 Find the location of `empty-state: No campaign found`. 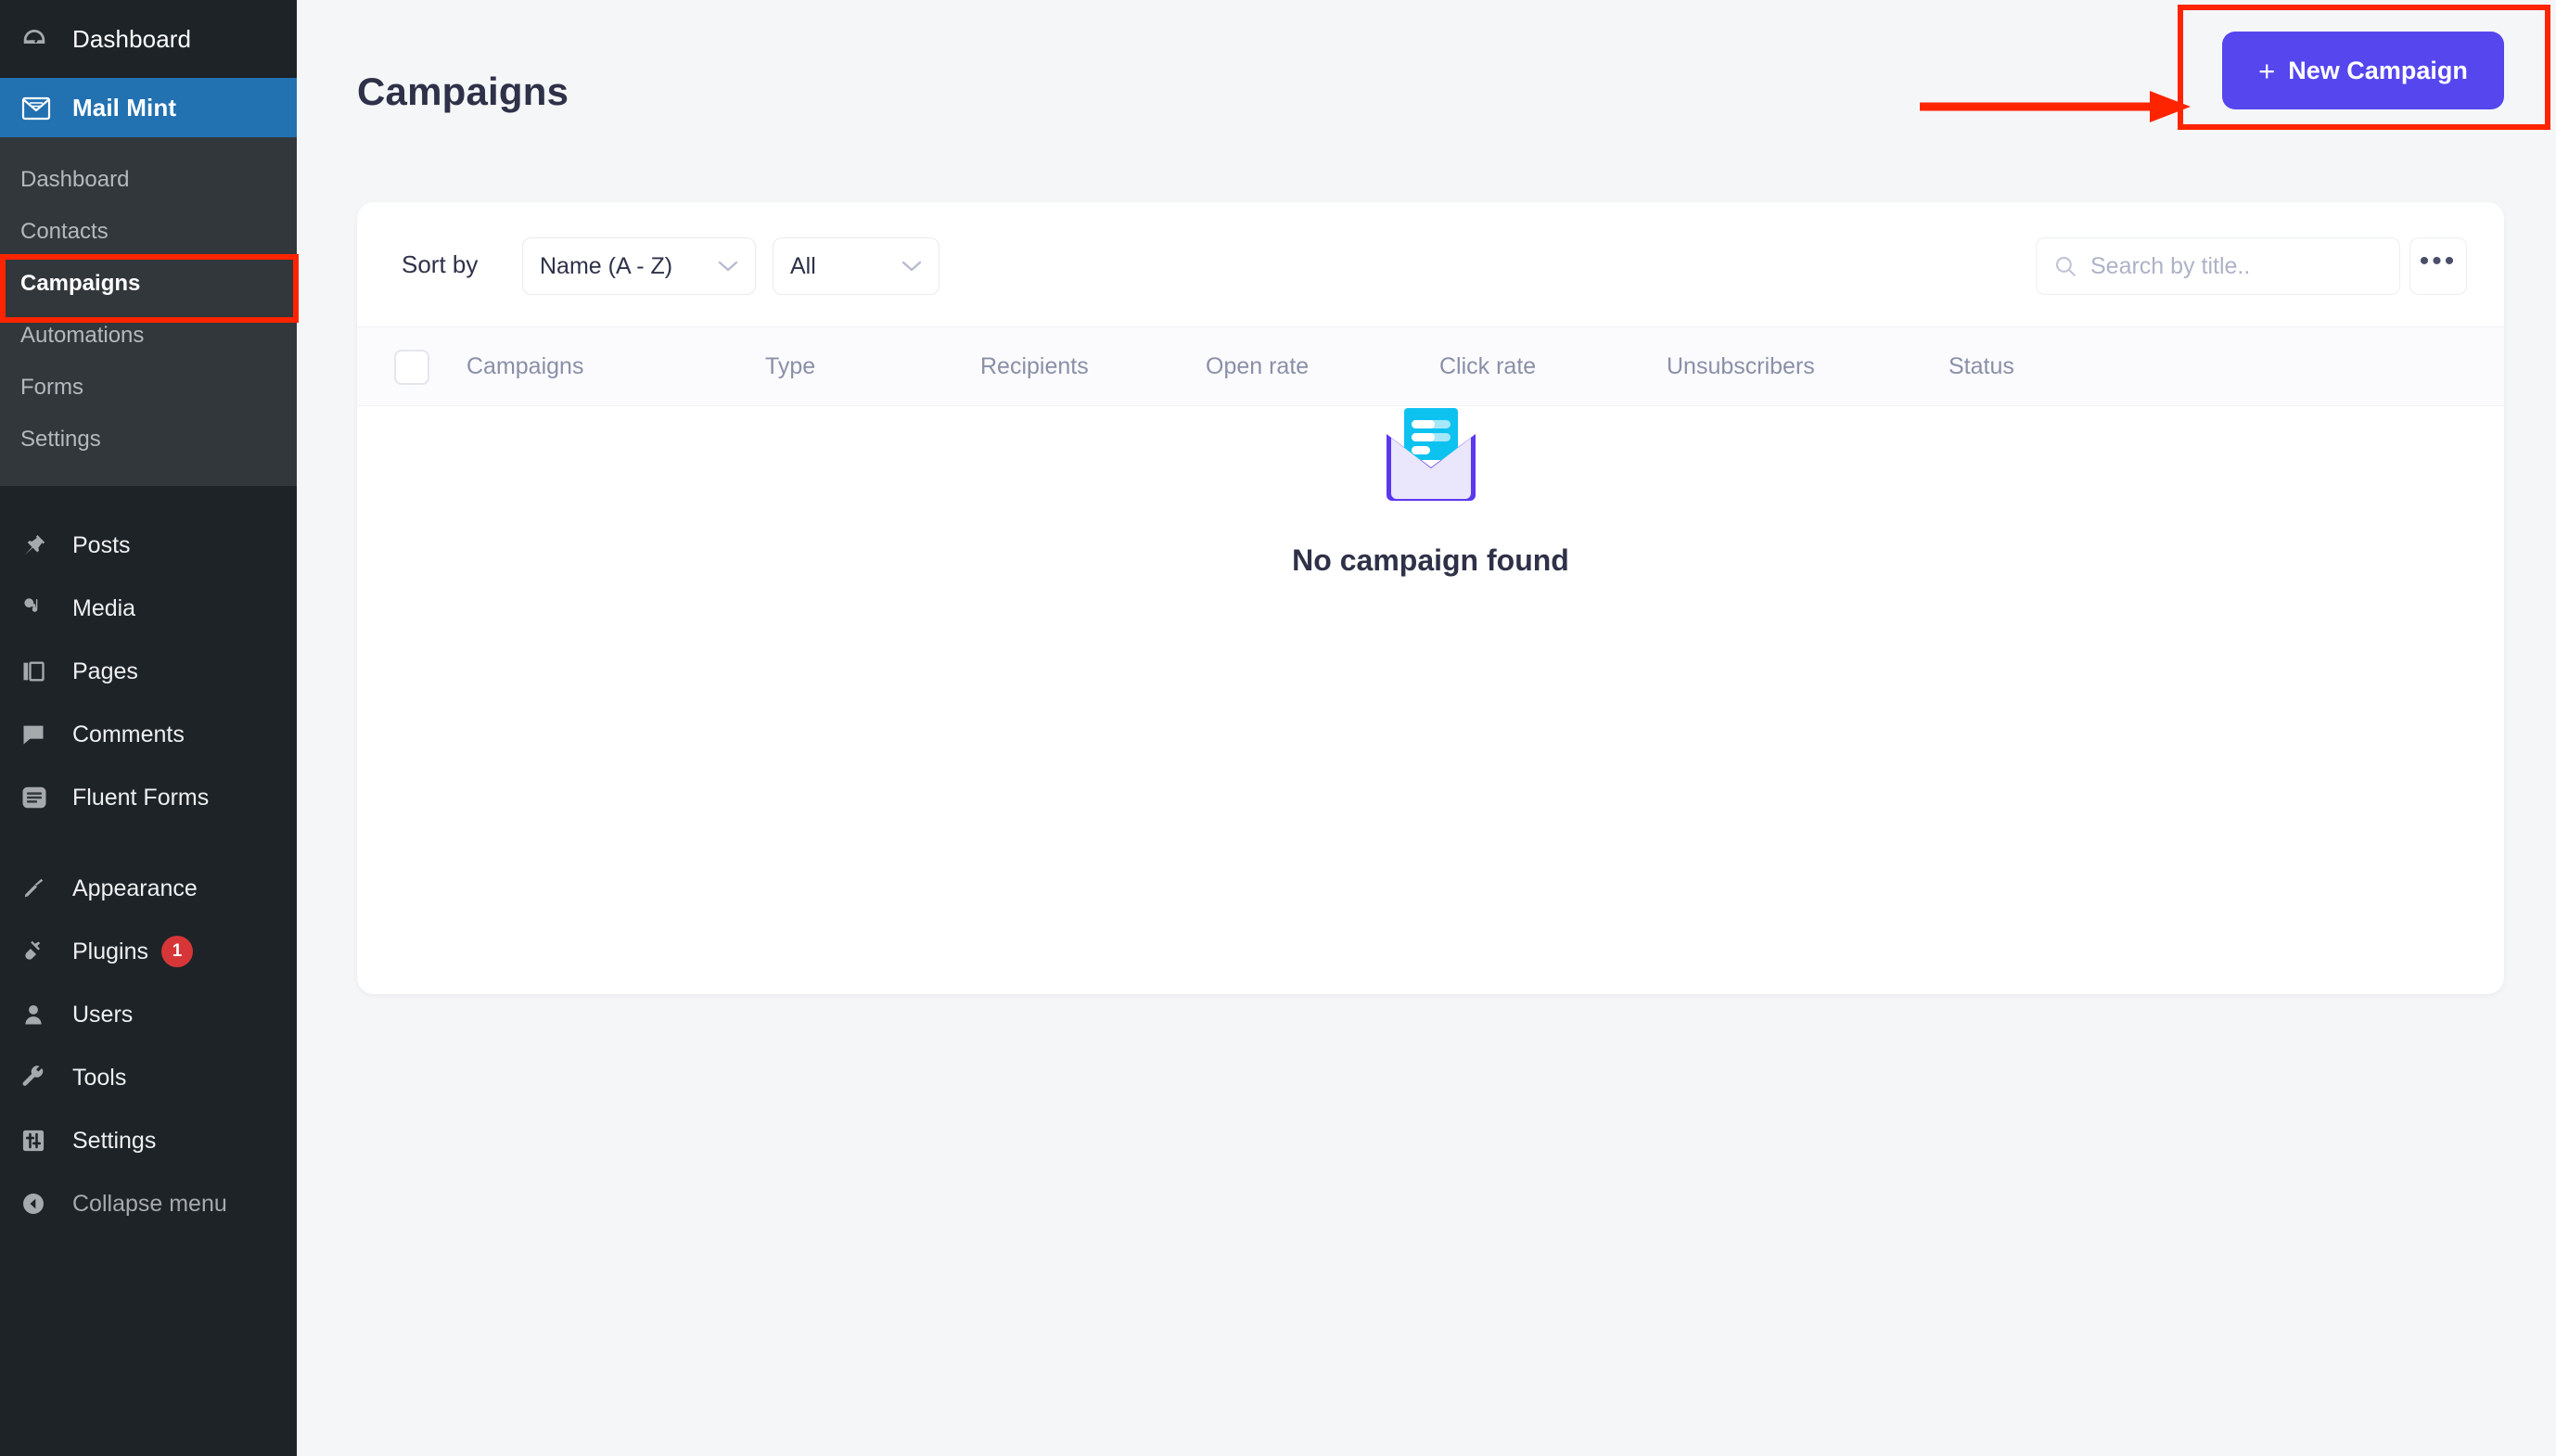

empty-state: No campaign found is located at coordinates (1430, 492).